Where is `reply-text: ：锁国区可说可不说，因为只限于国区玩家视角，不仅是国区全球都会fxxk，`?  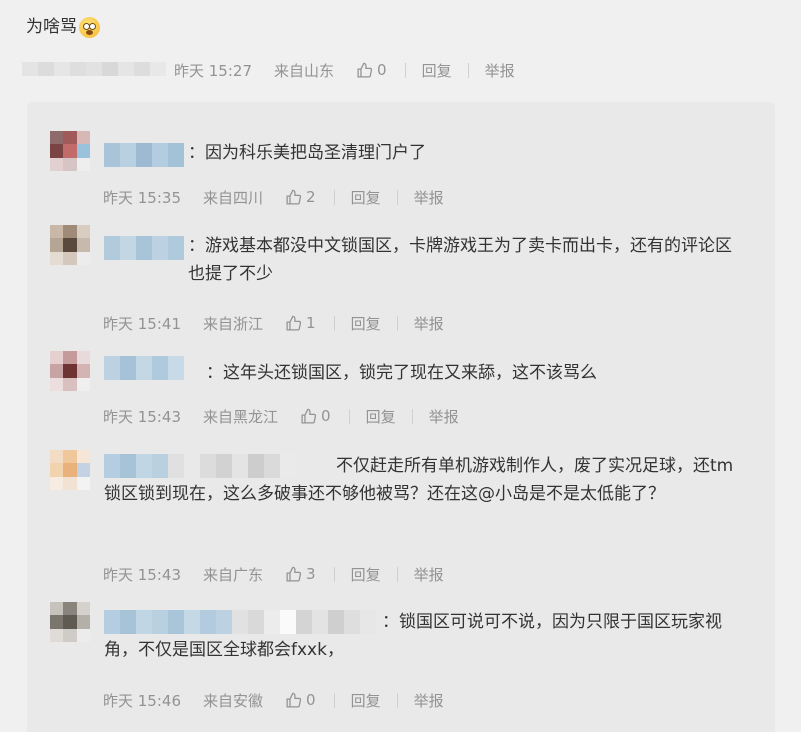
reply-text: ：锁国区可说可不说，因为只限于国区玩家视角，不仅是国区全球都会fxxk， is located at coordinates (413, 636).